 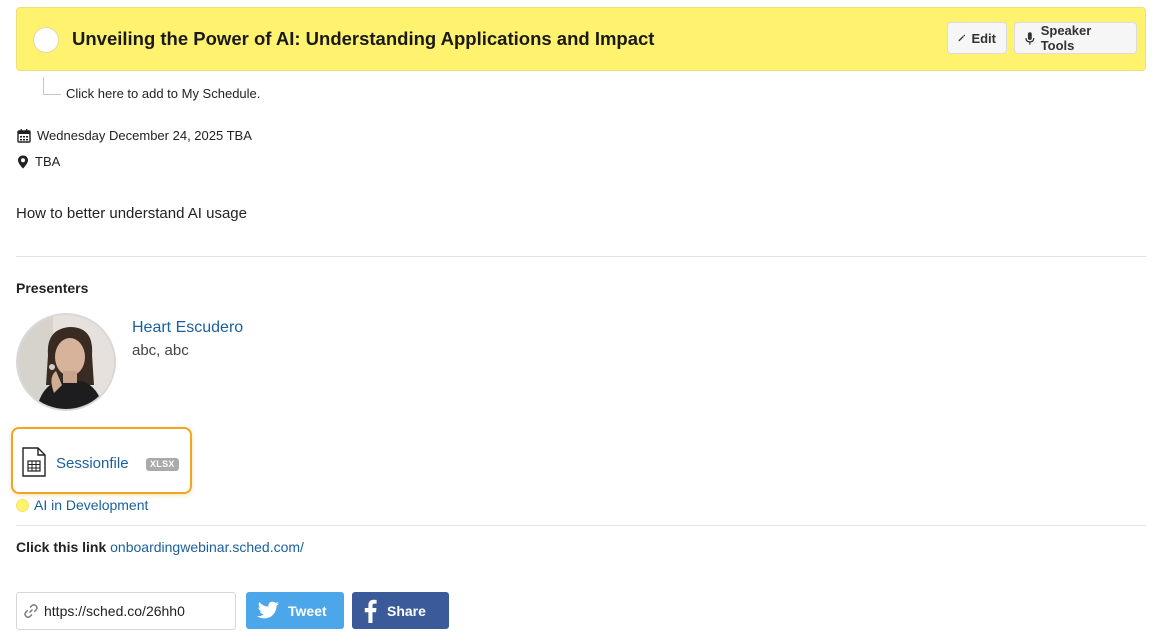 I want to click on short-url-field: https://sched.co/26hh0, so click(x=126, y=611).